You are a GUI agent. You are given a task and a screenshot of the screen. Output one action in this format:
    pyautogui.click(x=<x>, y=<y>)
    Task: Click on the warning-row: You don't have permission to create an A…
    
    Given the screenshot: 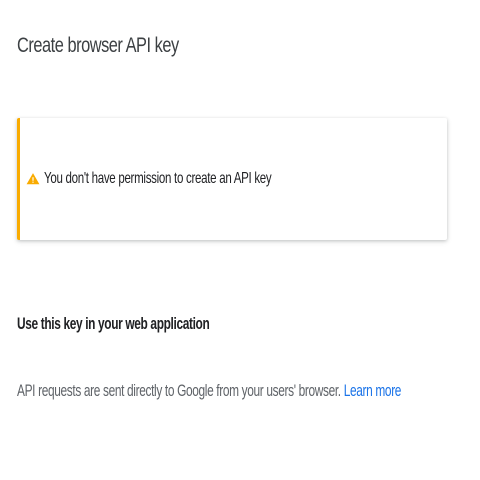 What is the action you would take?
    pyautogui.click(x=193, y=179)
    